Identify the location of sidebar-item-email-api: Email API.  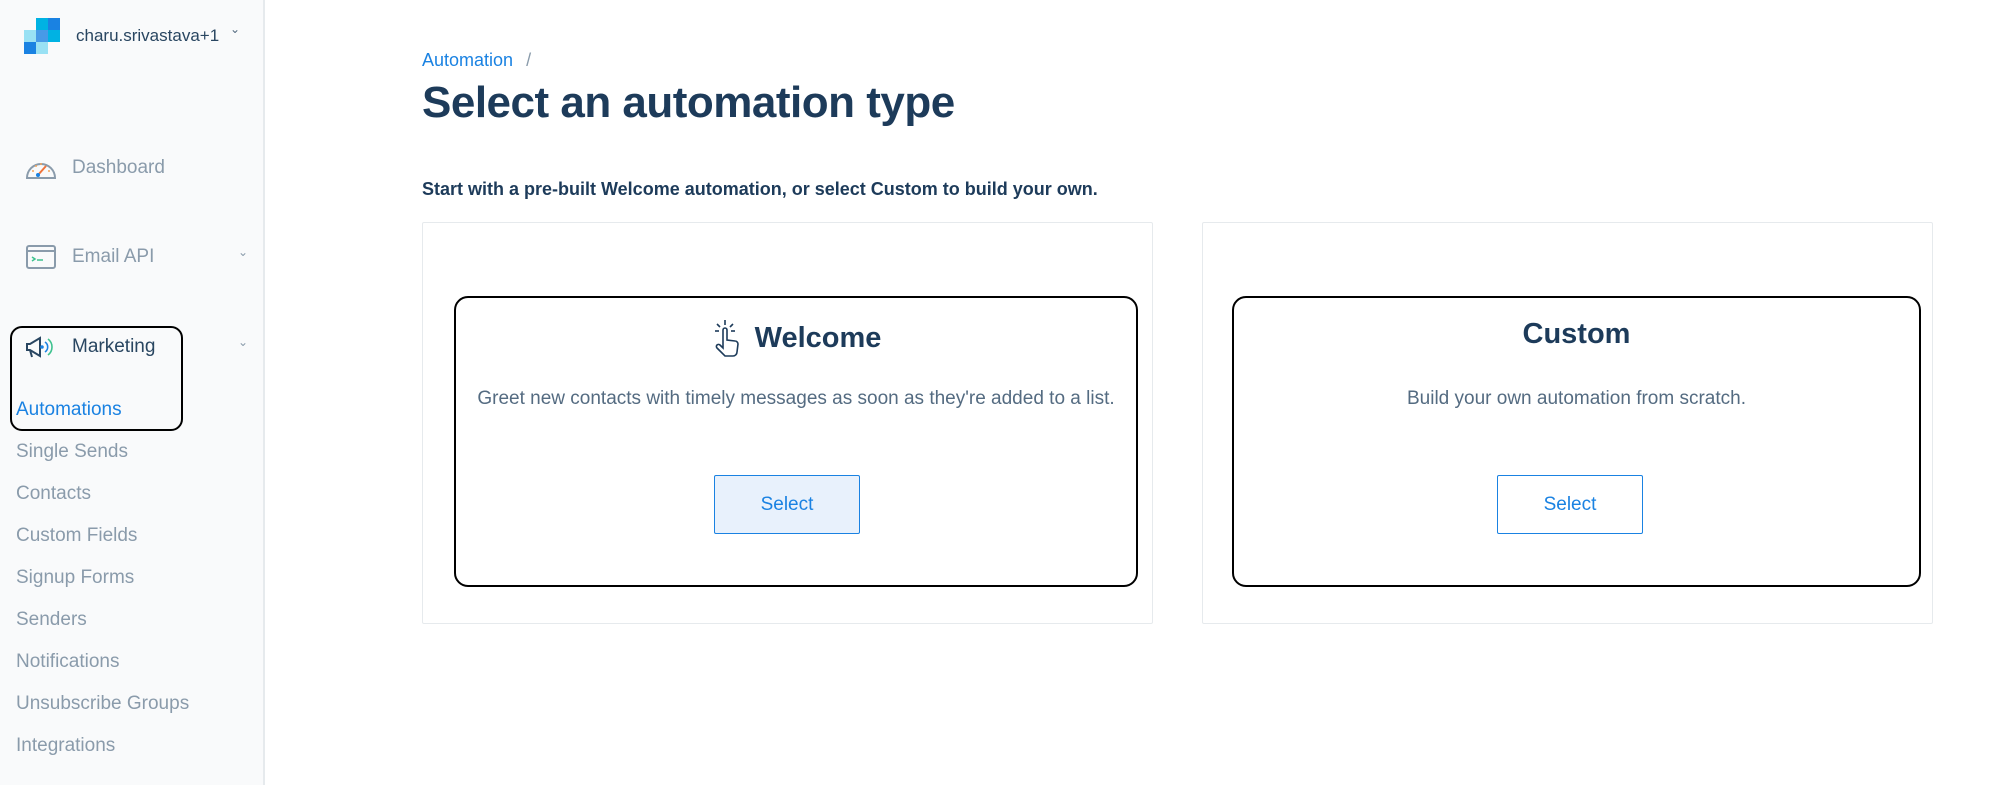
(89, 257).